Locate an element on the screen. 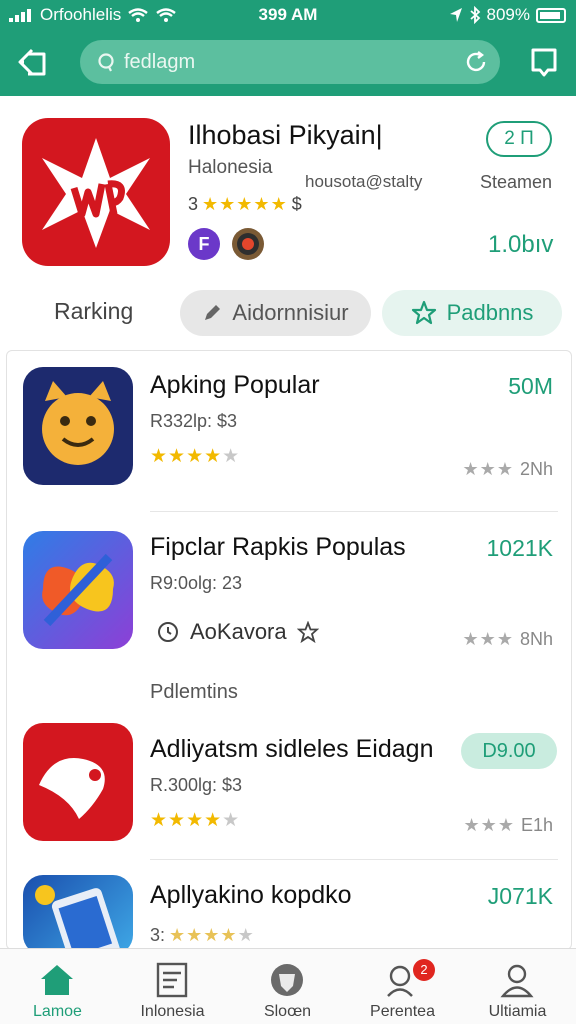 The width and height of the screenshot is (576, 1024). nav-label: Sloœn is located at coordinates (287, 1011).